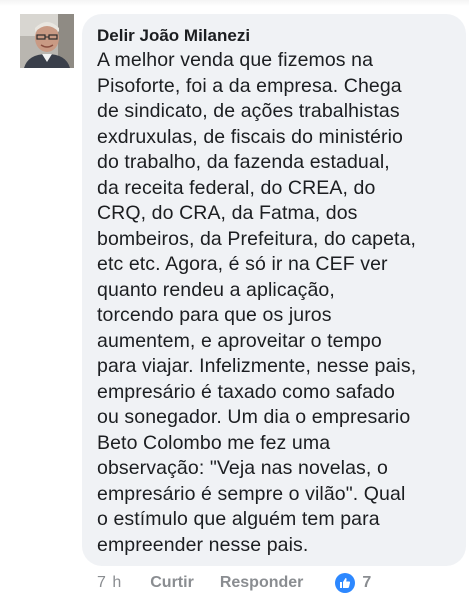  I want to click on comment-actions: 7 h Curtir Responder 7, so click(234, 583).